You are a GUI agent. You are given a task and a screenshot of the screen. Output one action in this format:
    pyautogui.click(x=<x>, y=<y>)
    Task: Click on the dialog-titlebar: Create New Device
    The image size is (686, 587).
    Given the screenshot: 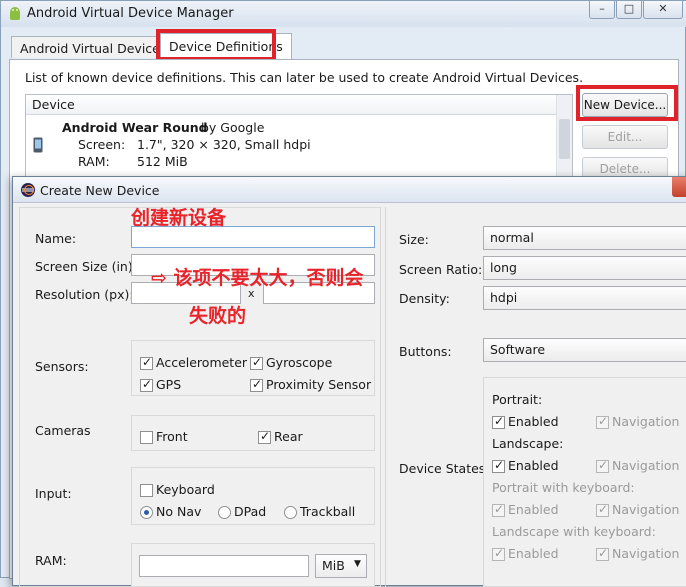 What is the action you would take?
    pyautogui.click(x=349, y=190)
    